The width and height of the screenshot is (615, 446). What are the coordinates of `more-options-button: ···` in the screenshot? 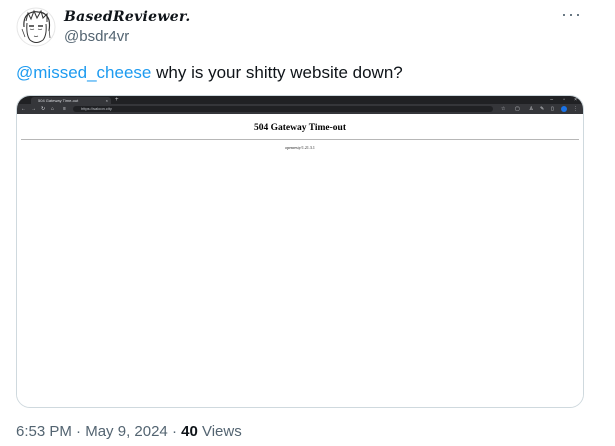 It's located at (571, 14).